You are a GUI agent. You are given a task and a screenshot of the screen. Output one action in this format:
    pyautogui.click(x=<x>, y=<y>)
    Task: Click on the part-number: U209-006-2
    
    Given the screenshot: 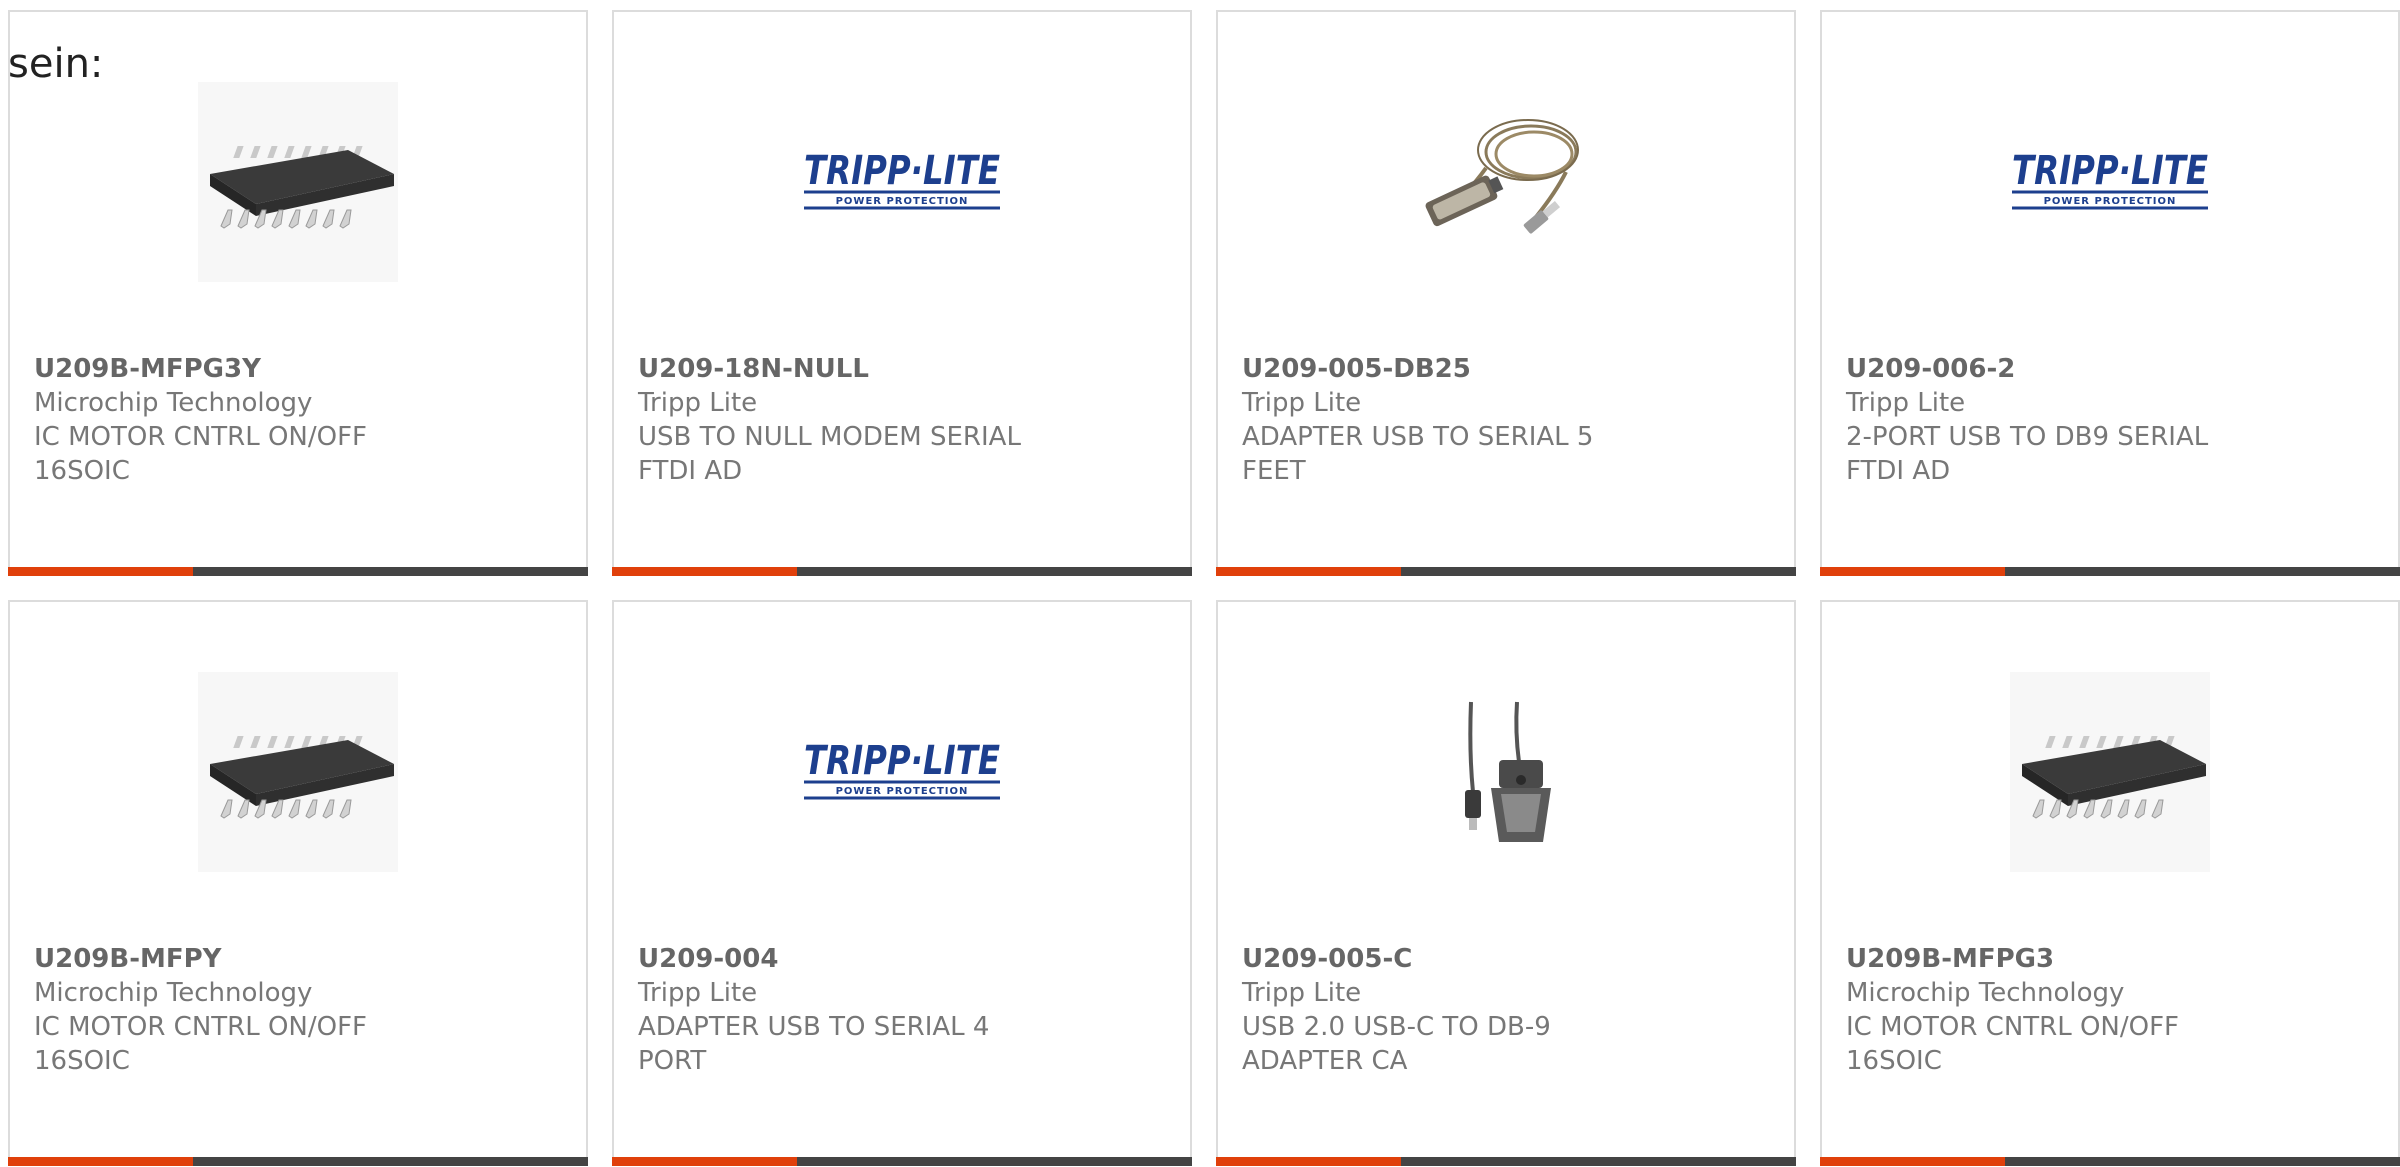 What is the action you would take?
    pyautogui.click(x=2110, y=369)
    